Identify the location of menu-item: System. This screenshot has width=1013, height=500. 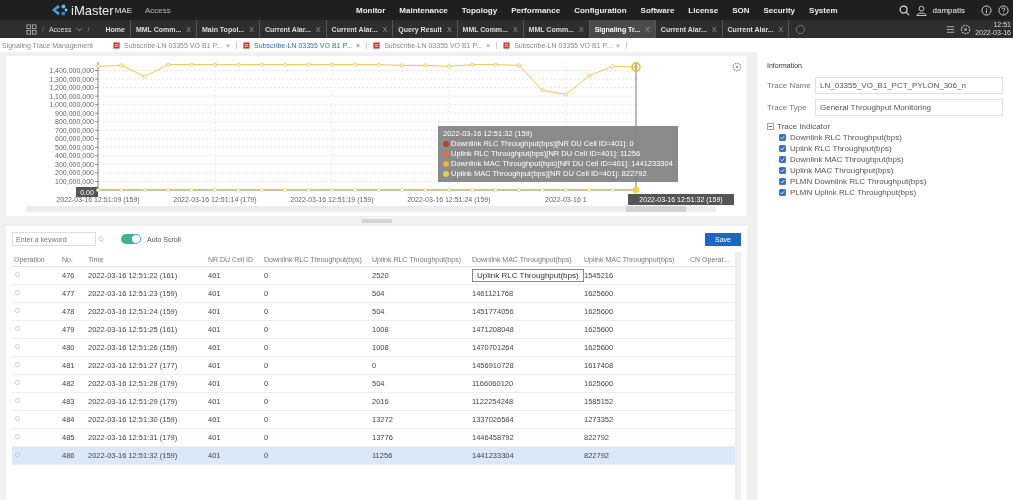
(823, 10).